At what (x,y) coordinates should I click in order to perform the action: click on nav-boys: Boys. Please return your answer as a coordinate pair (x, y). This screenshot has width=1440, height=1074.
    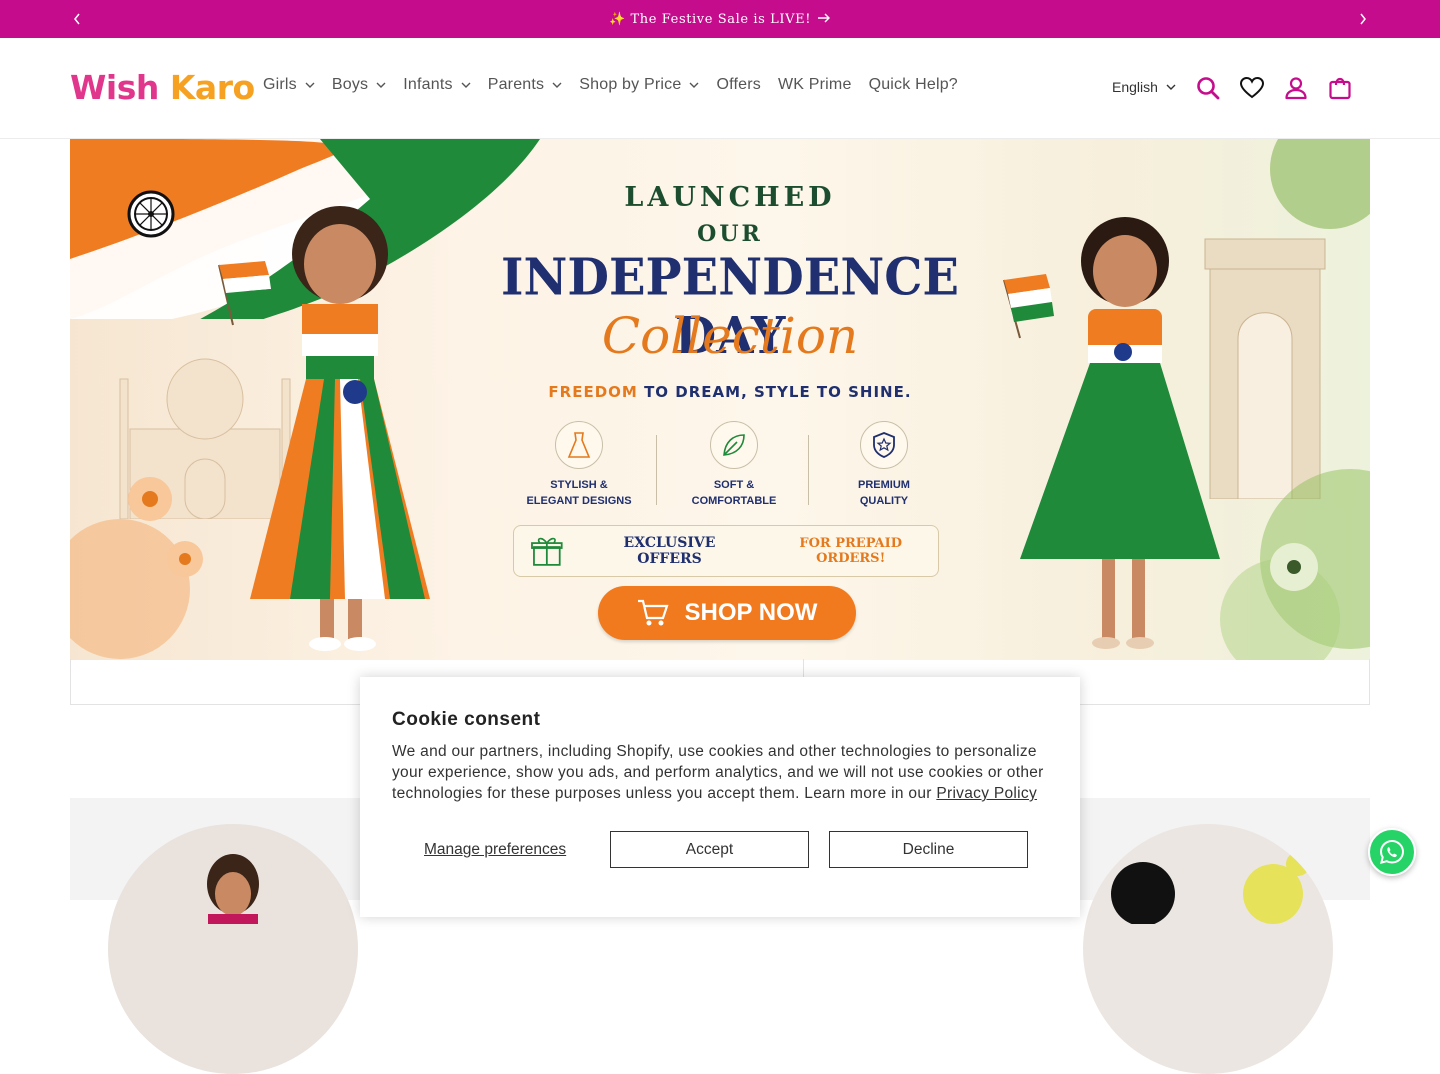
    Looking at the image, I should click on (359, 85).